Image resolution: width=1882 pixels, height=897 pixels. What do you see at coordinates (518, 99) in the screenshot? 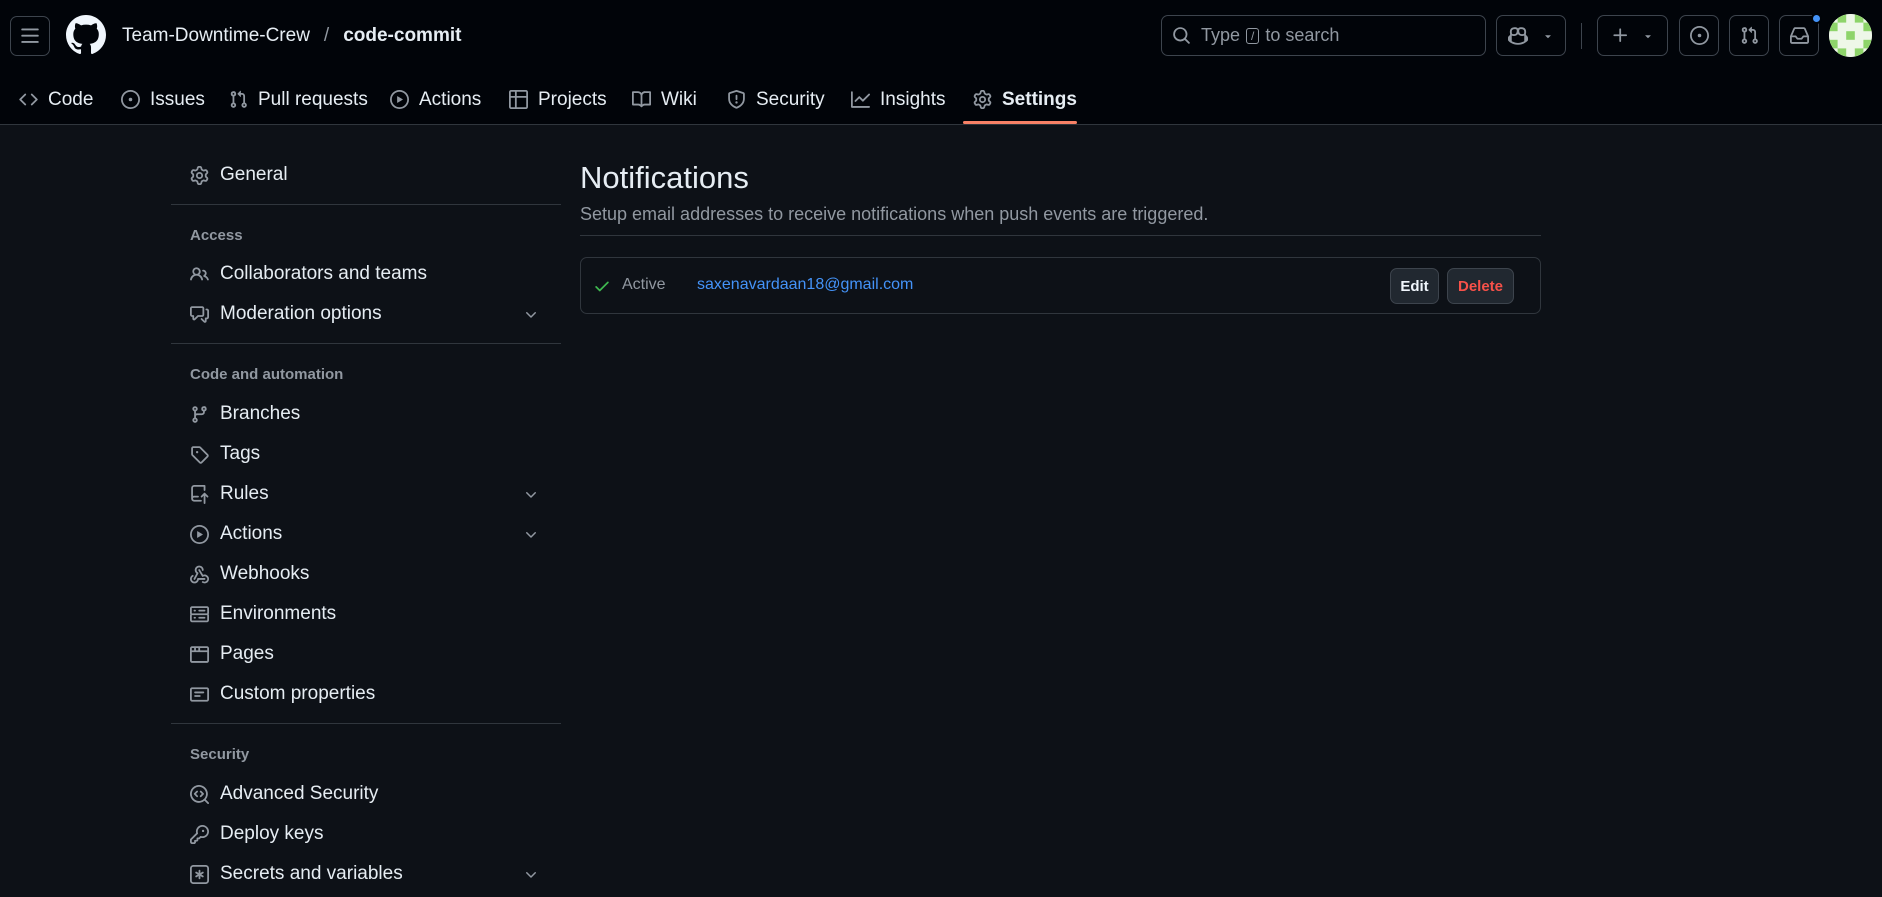
I see `table-icon` at bounding box center [518, 99].